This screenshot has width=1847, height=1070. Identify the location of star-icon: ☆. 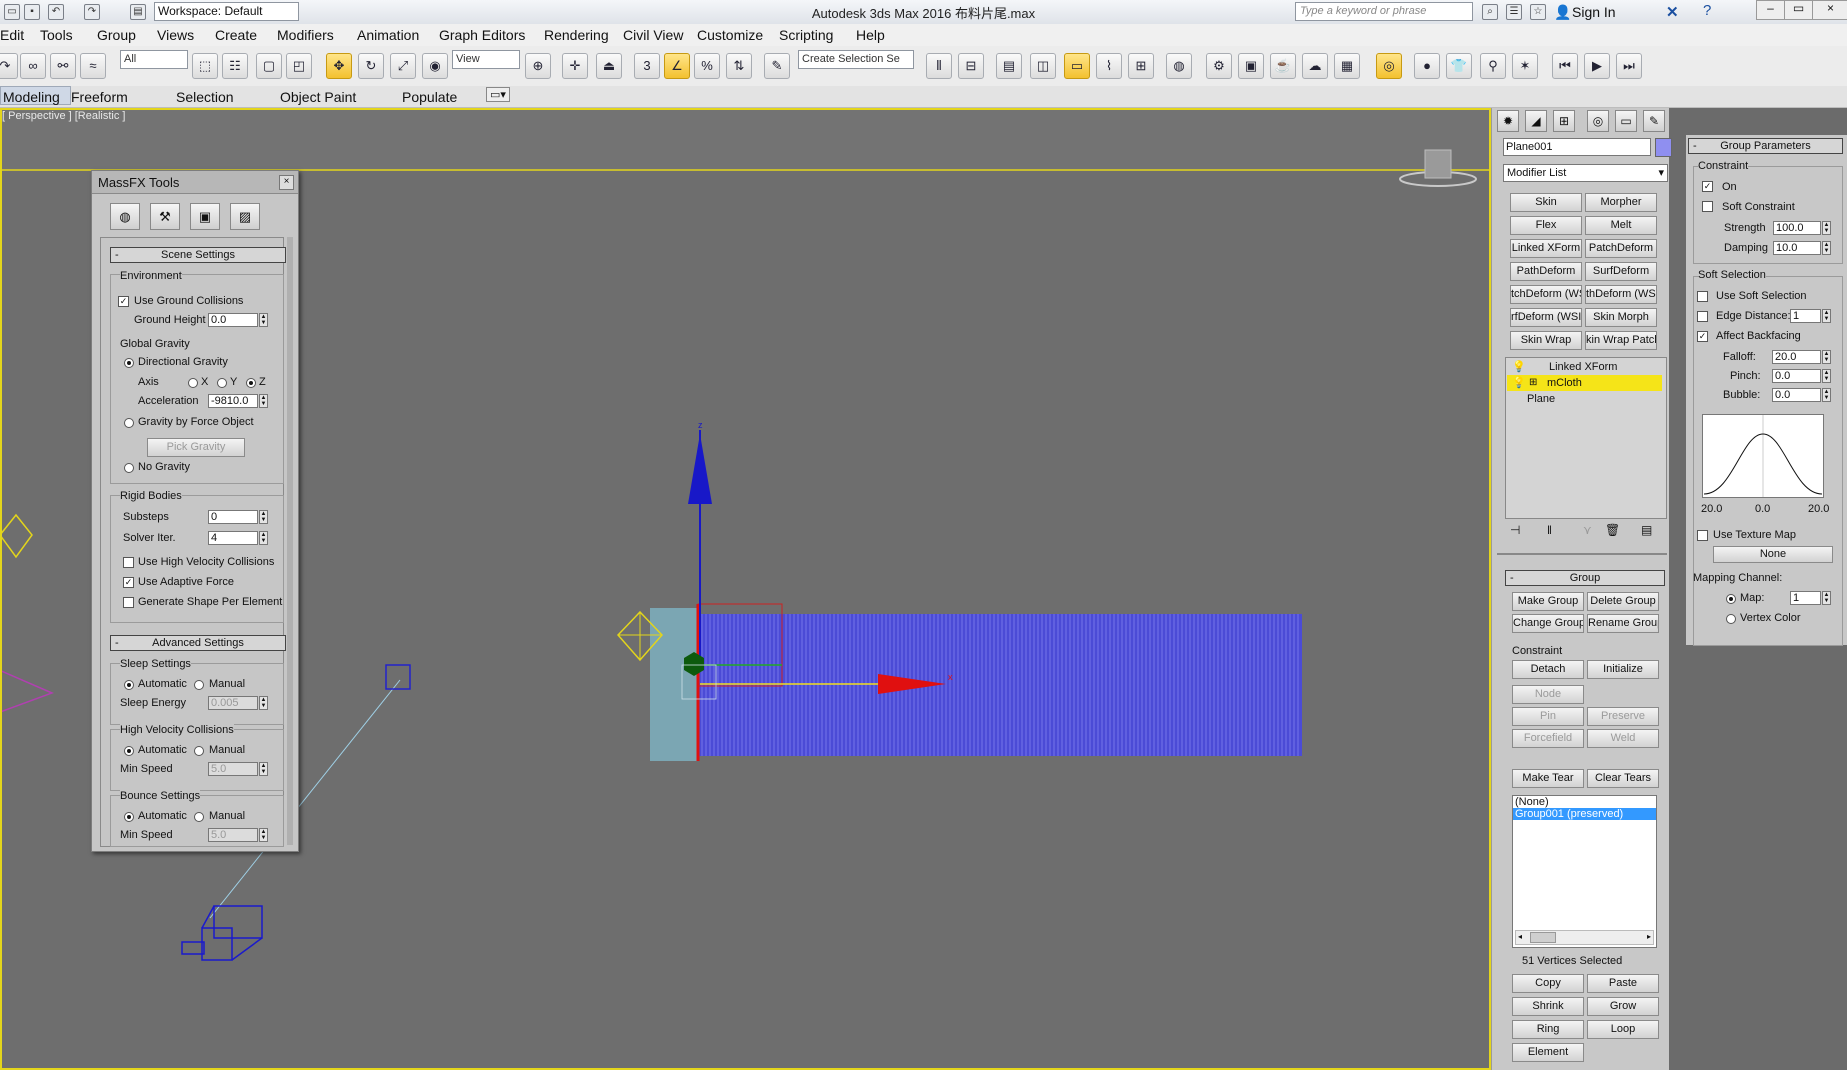
(1538, 12).